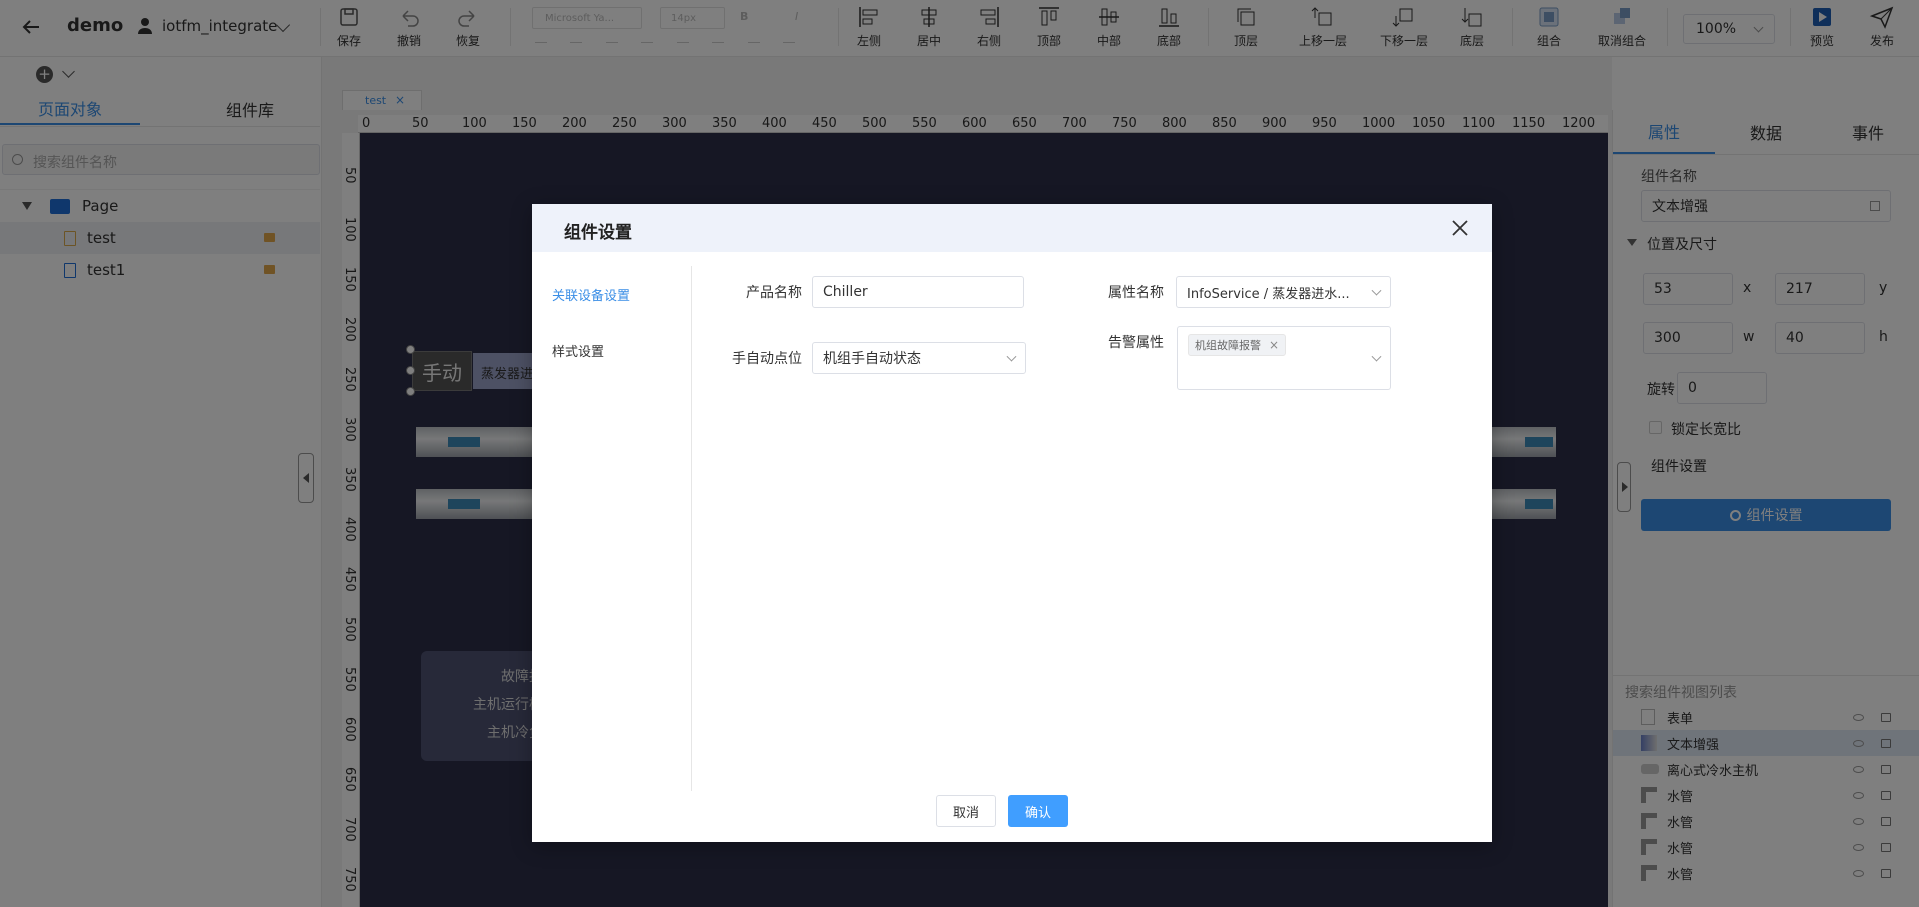  I want to click on product-name-label: 产品名称, so click(774, 293).